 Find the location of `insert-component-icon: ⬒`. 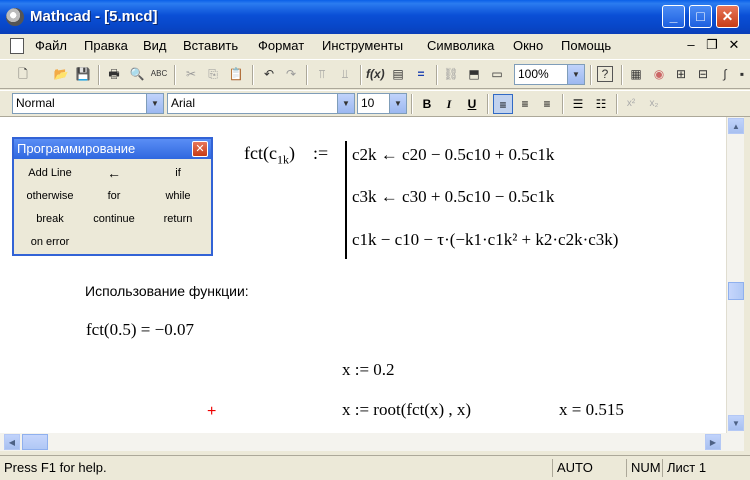

insert-component-icon: ⬒ is located at coordinates (474, 74).